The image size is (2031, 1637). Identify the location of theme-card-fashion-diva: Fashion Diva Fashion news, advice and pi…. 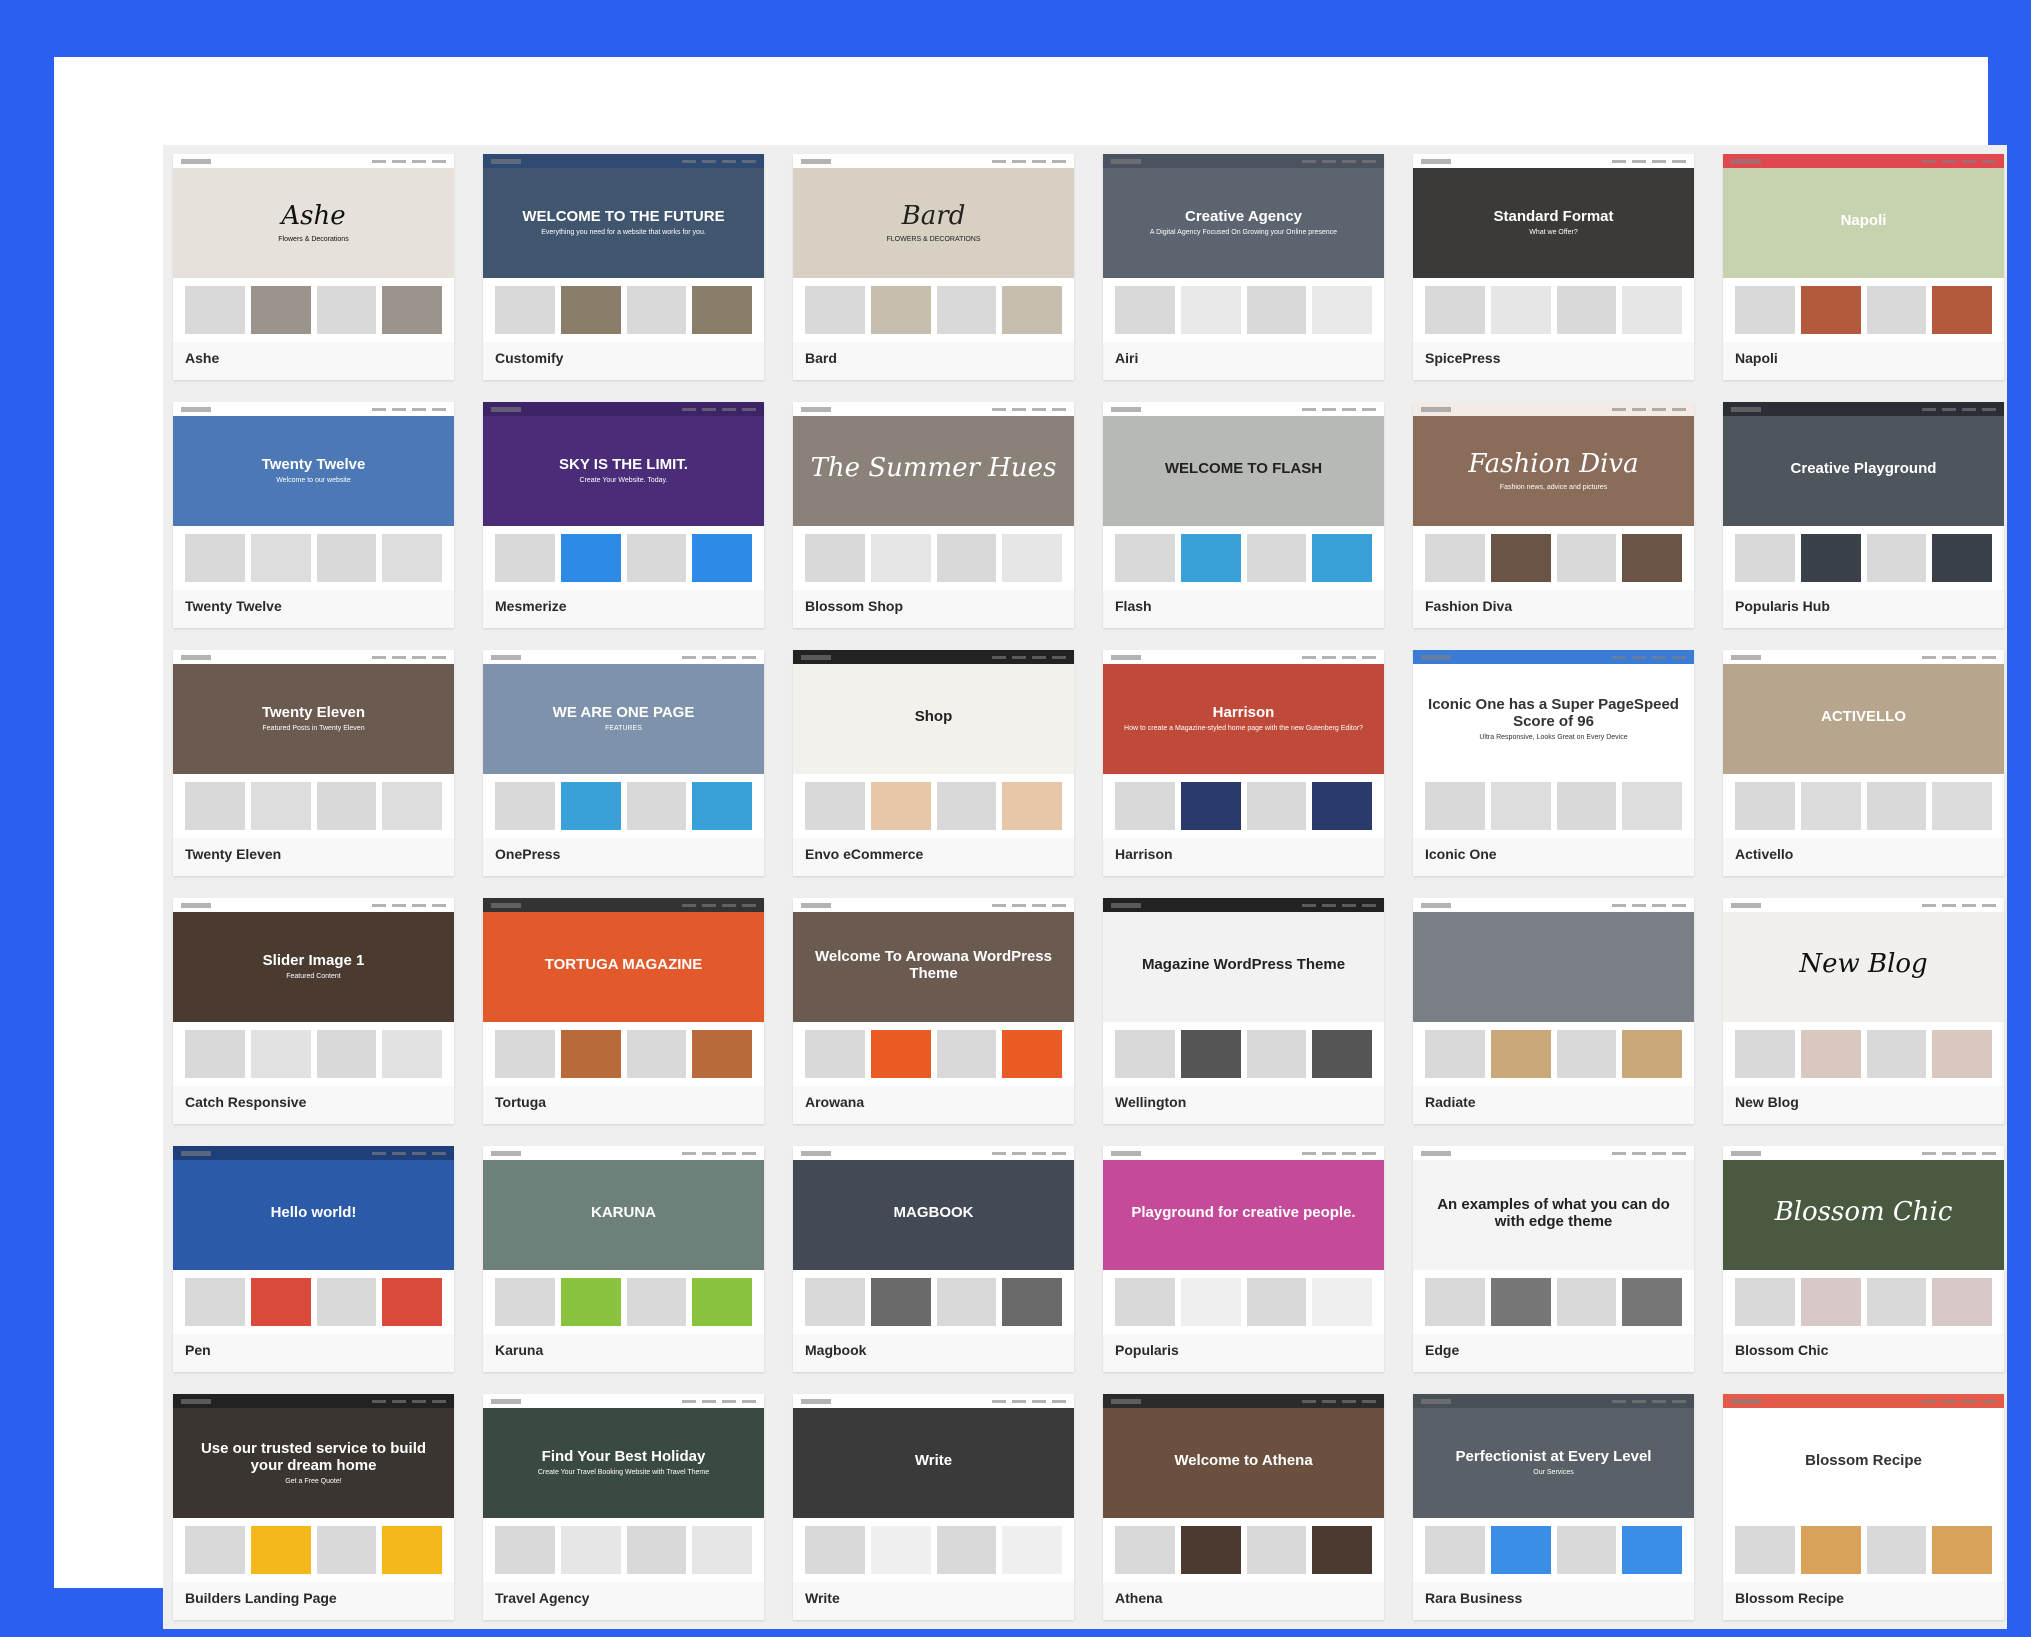
(1553, 515).